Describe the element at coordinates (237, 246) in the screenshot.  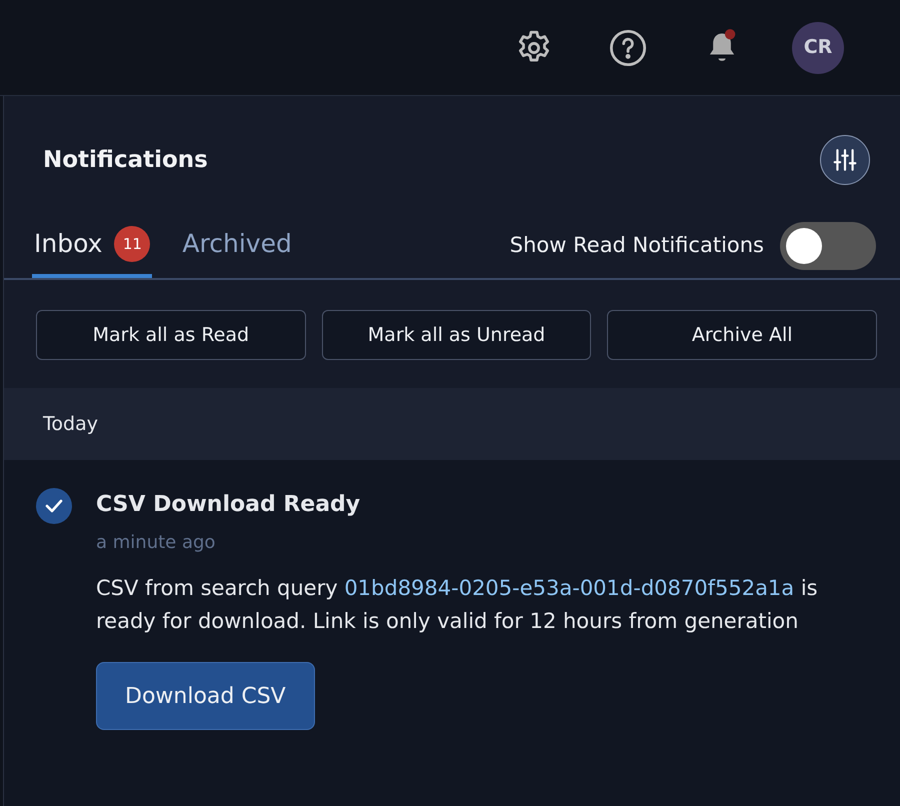
I see `tab: Archived` at that location.